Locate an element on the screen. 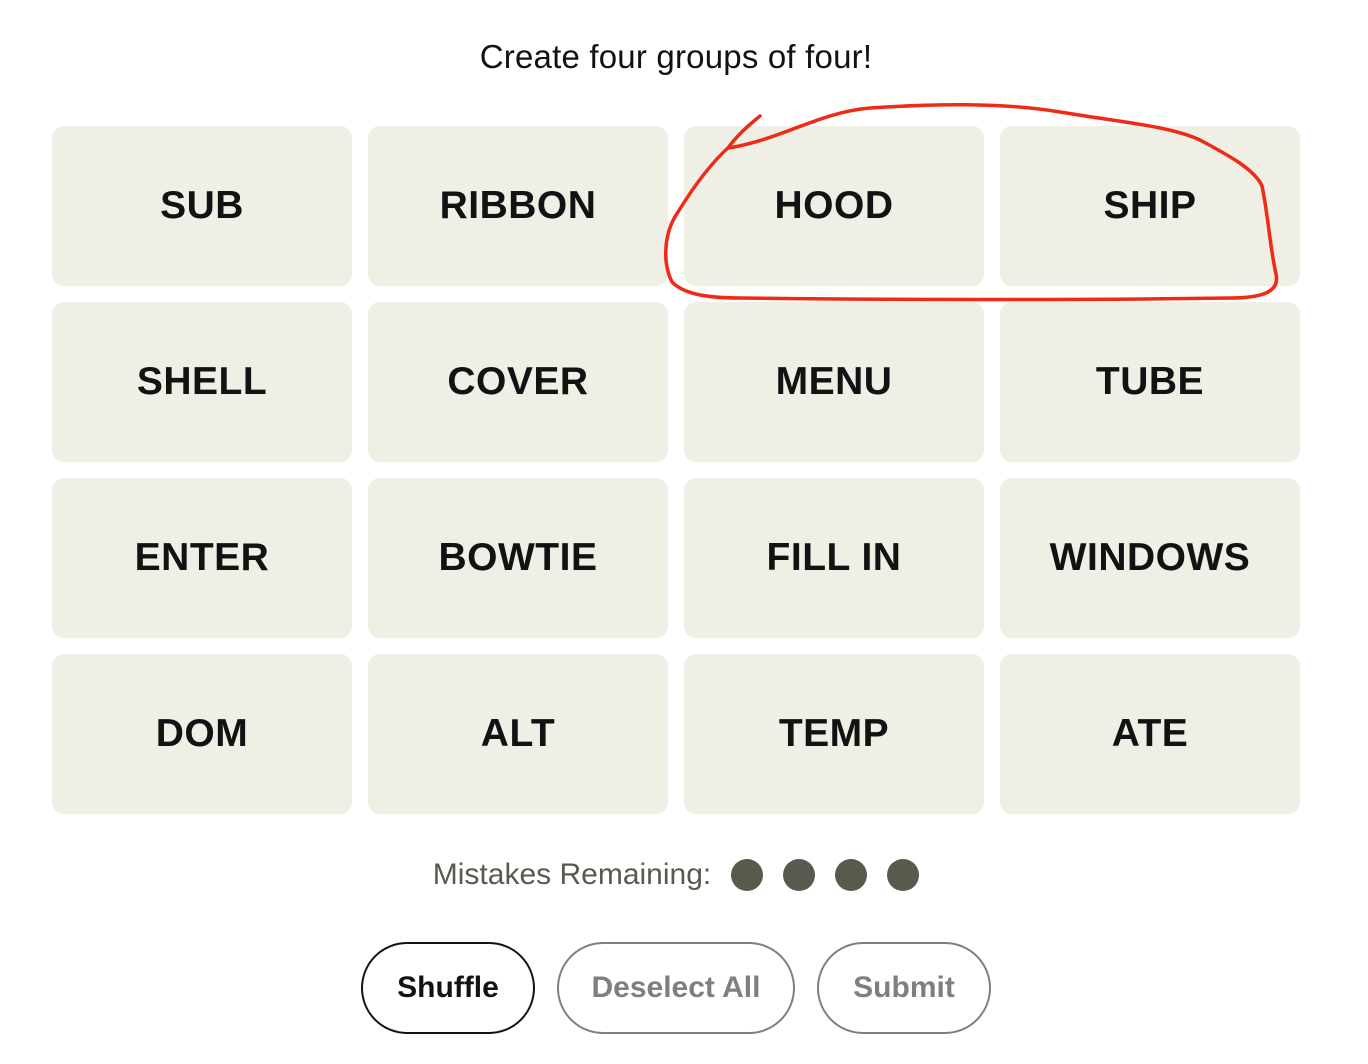 The image size is (1368, 1064). word-tile: RIBBON is located at coordinates (518, 206).